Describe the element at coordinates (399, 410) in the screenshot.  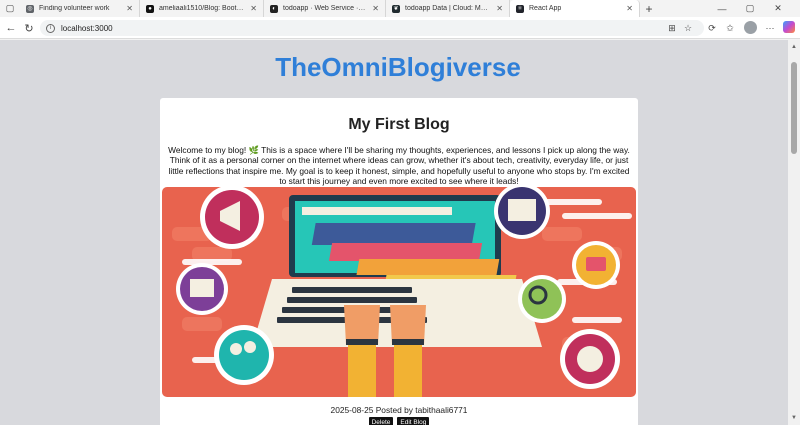
I see `post-meta: 2025-08-25 Posted by tabithaali6771` at that location.